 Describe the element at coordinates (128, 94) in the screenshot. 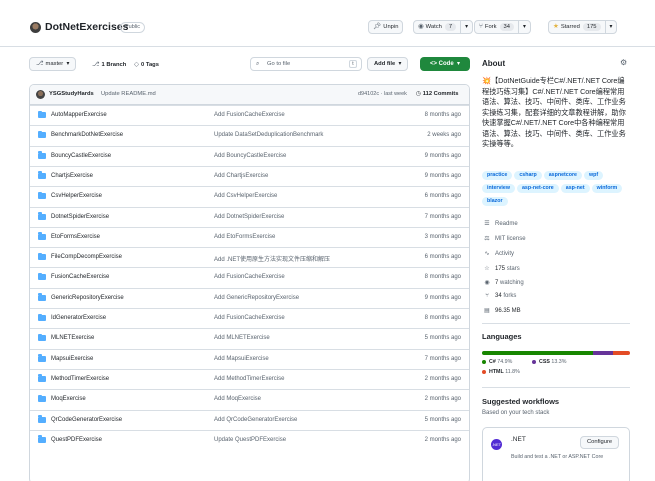

I see `commit-message: Update README.md` at that location.